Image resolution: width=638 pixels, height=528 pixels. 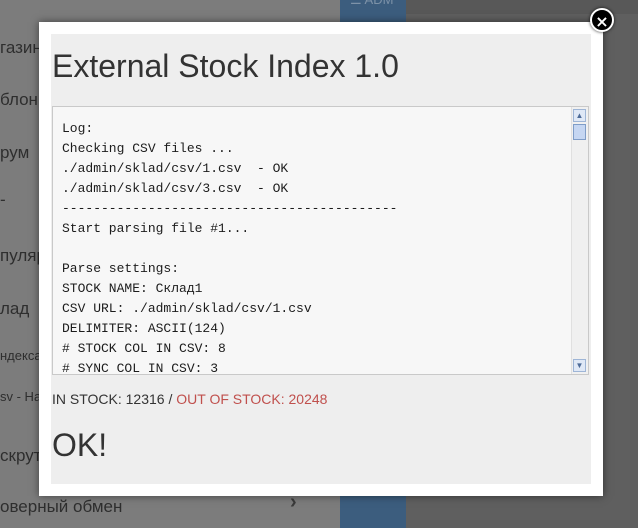 I want to click on background-header-label: ☰ ADM, so click(x=371, y=4).